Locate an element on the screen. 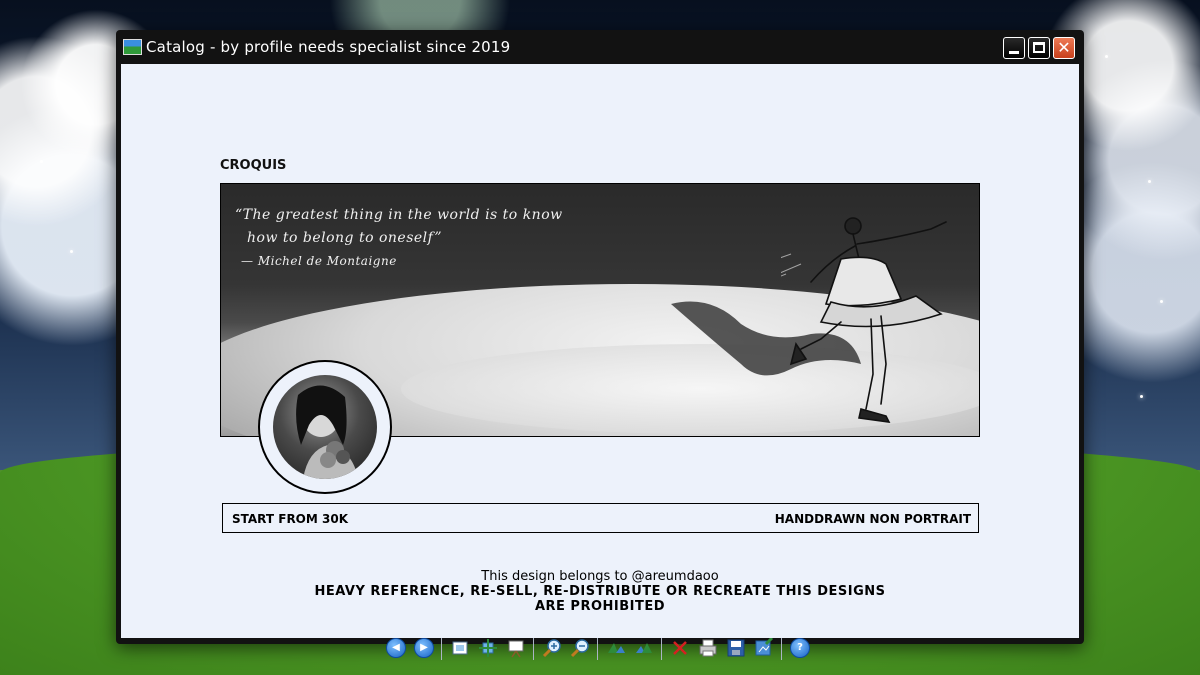  next-icon: ▶ is located at coordinates (424, 647).